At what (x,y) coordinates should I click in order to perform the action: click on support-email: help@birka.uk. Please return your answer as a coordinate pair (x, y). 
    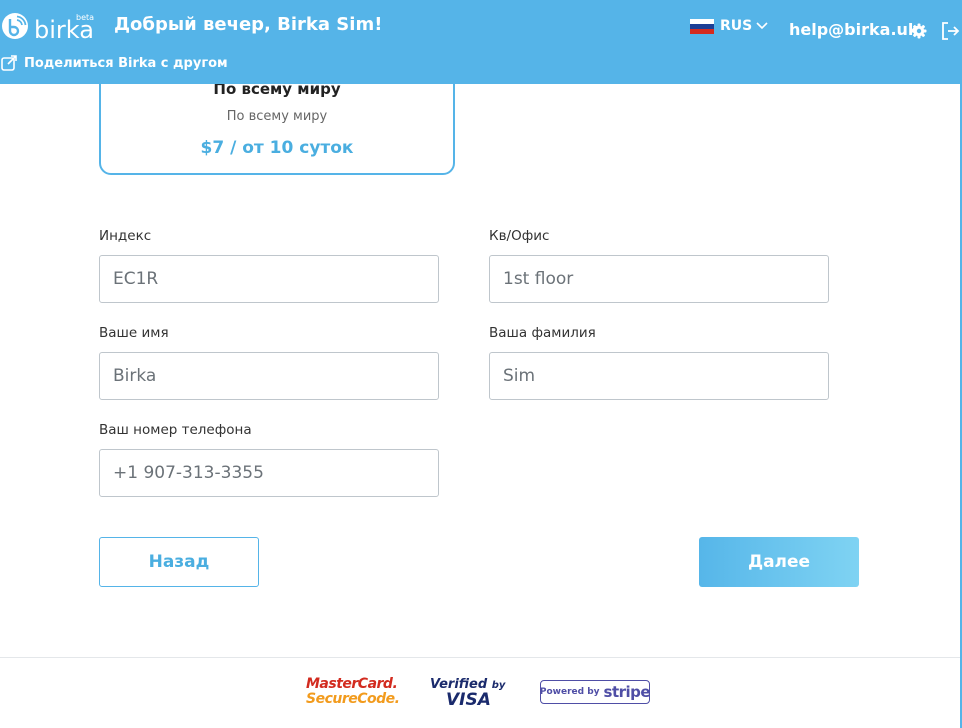
    Looking at the image, I should click on (854, 29).